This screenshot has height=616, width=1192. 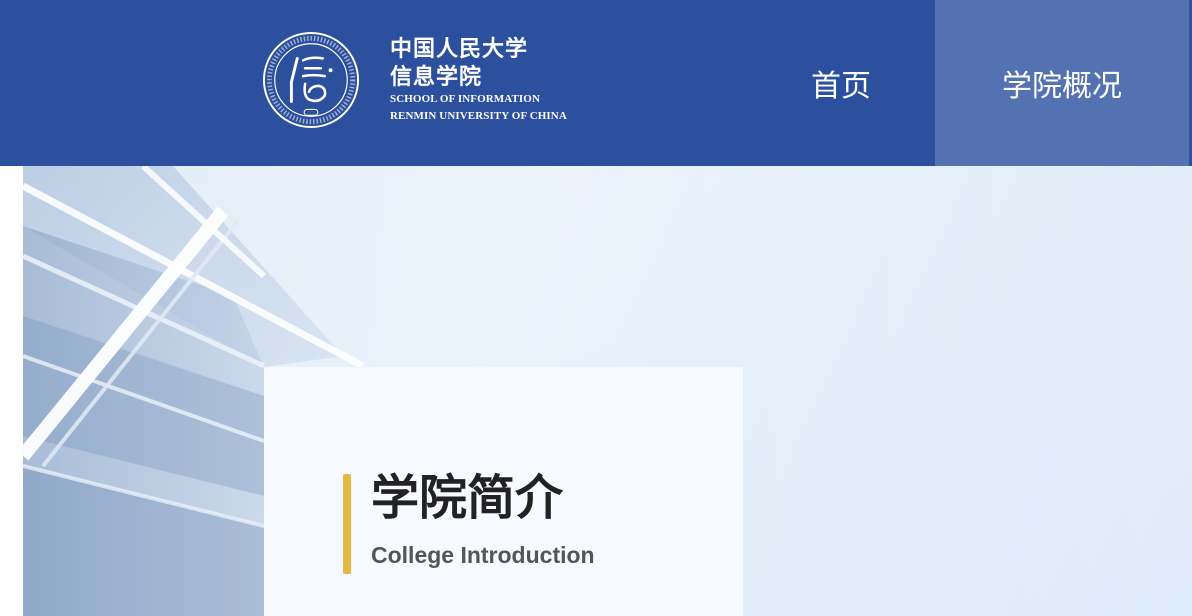 I want to click on school-name-cn-line2: 信息学院, so click(x=436, y=77).